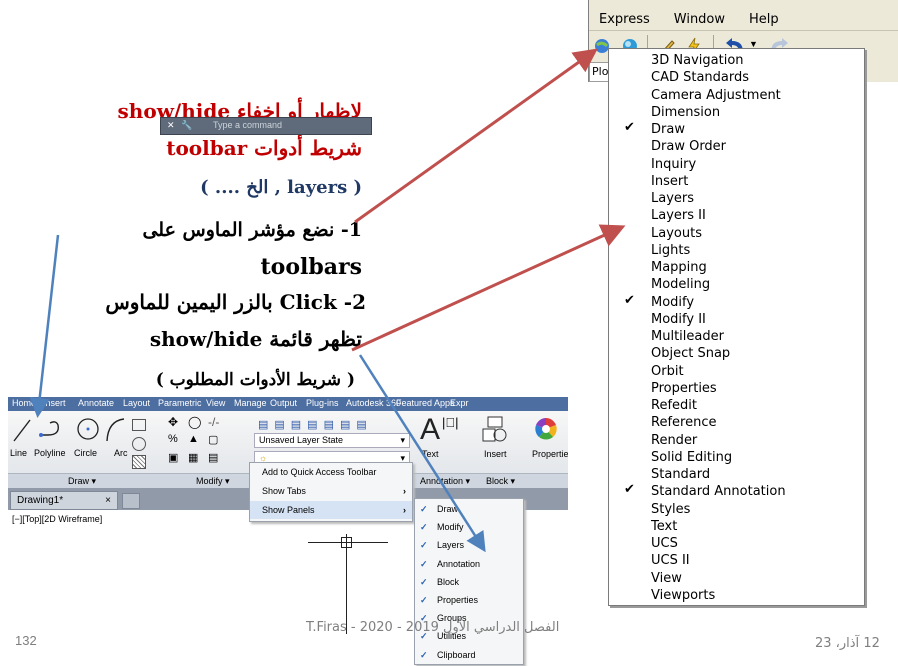  What do you see at coordinates (495, 430) in the screenshot?
I see `insert-block-icon` at bounding box center [495, 430].